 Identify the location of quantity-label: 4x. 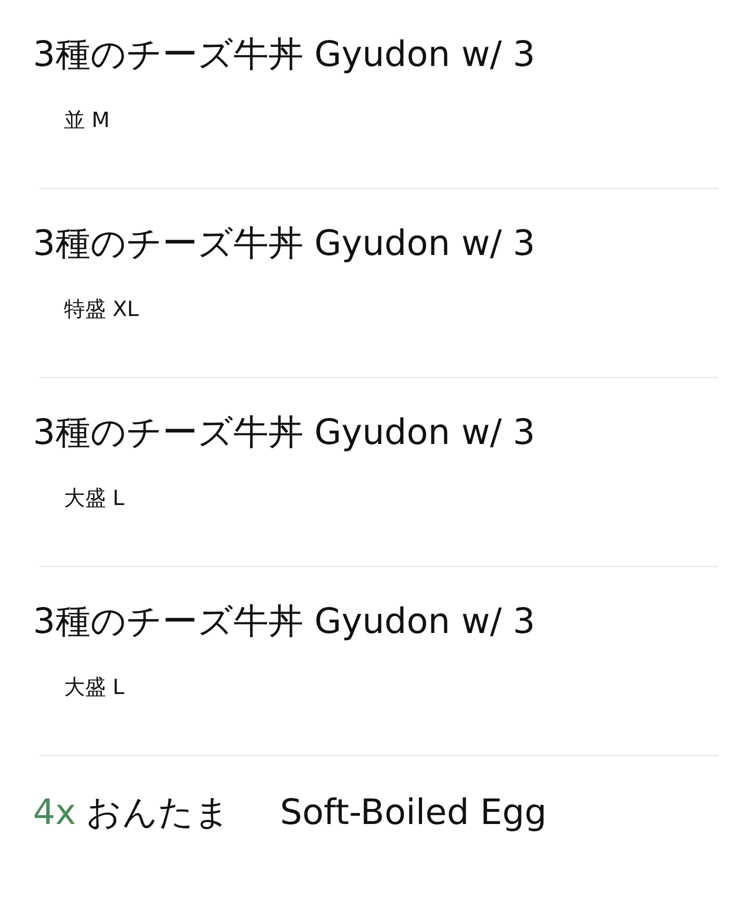
(54, 813).